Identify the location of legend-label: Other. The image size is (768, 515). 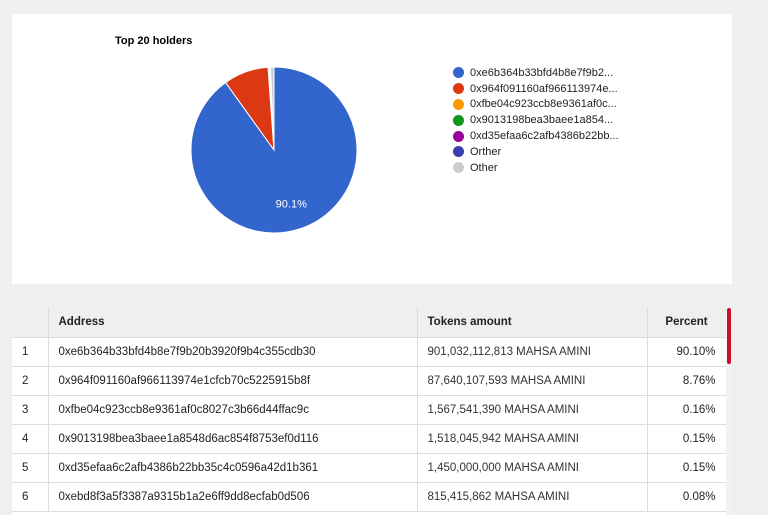
(484, 167).